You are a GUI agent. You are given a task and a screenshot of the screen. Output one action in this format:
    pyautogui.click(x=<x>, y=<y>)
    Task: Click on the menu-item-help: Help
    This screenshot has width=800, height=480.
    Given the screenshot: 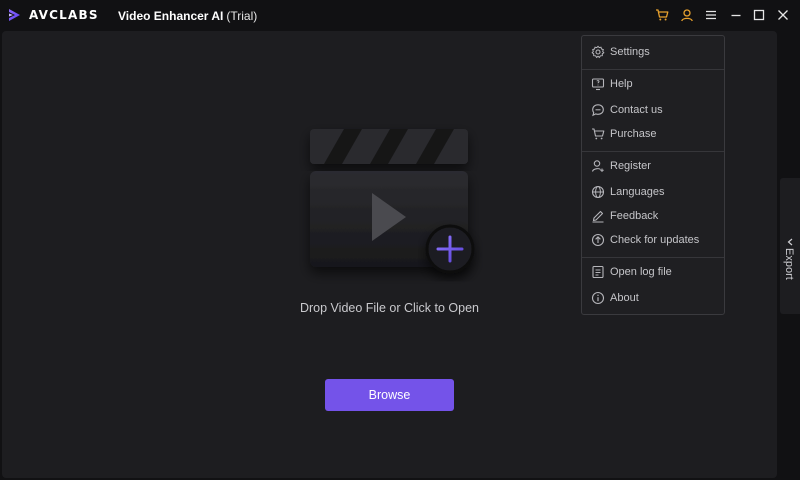 What is the action you would take?
    pyautogui.click(x=653, y=84)
    